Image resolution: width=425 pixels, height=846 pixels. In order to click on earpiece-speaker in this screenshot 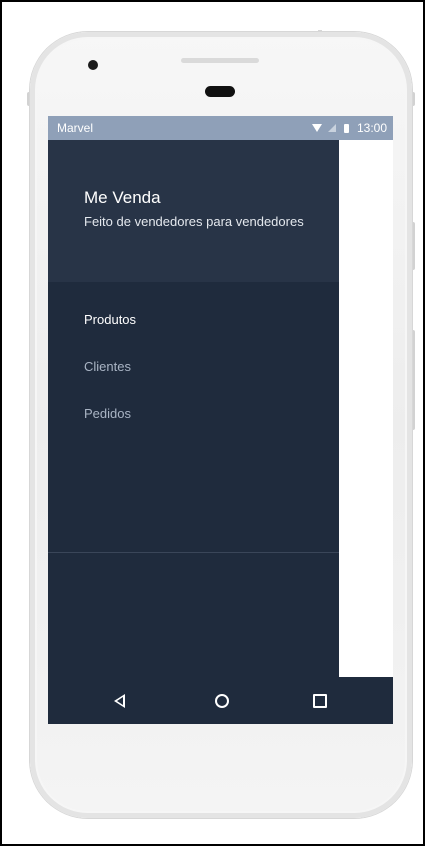, I will do `click(220, 60)`.